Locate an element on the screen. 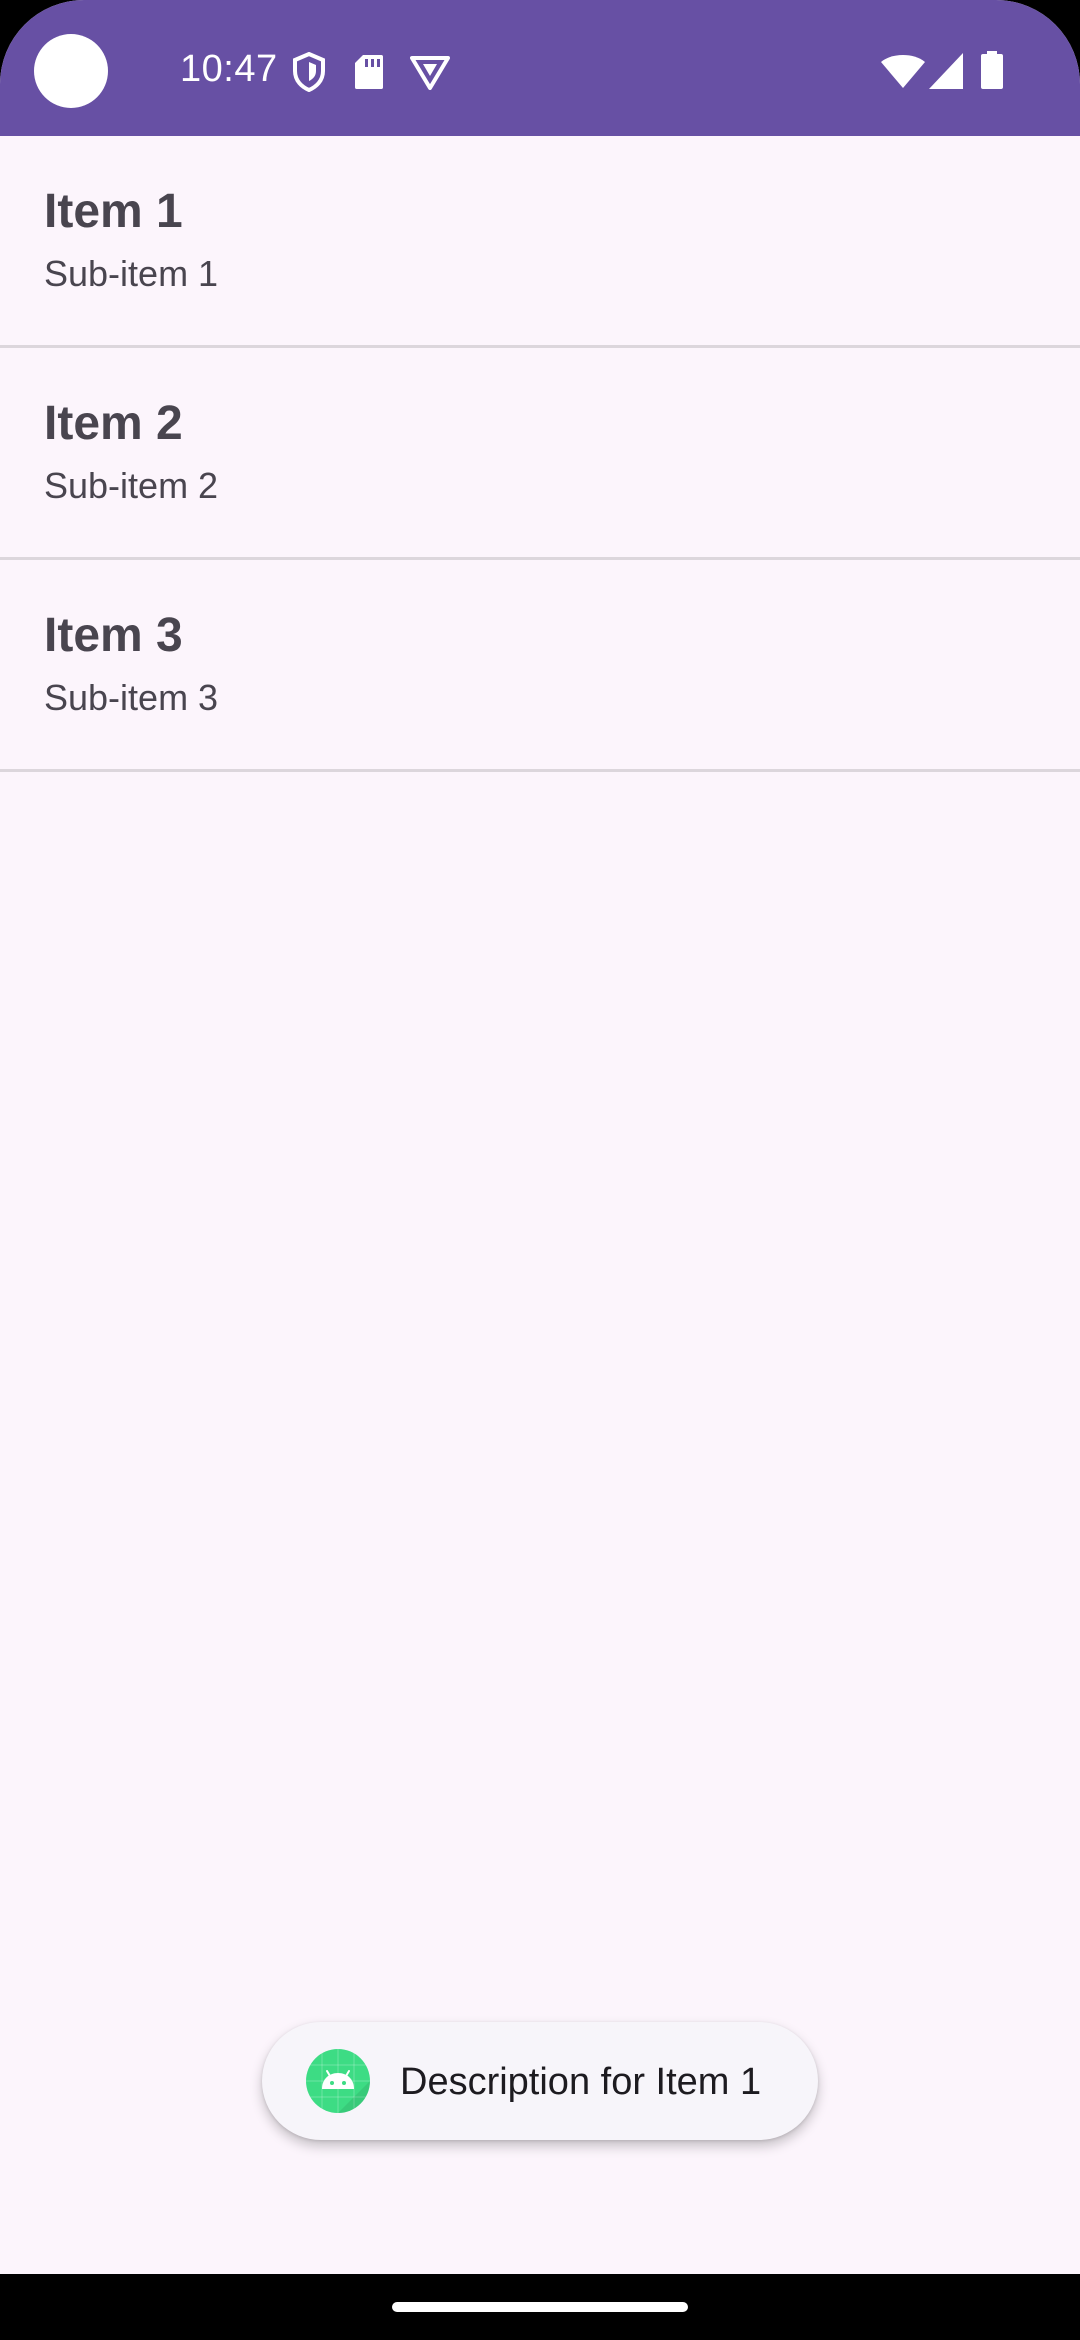 The image size is (1080, 2340). item-subtitle: Sub-item 1 is located at coordinates (131, 273).